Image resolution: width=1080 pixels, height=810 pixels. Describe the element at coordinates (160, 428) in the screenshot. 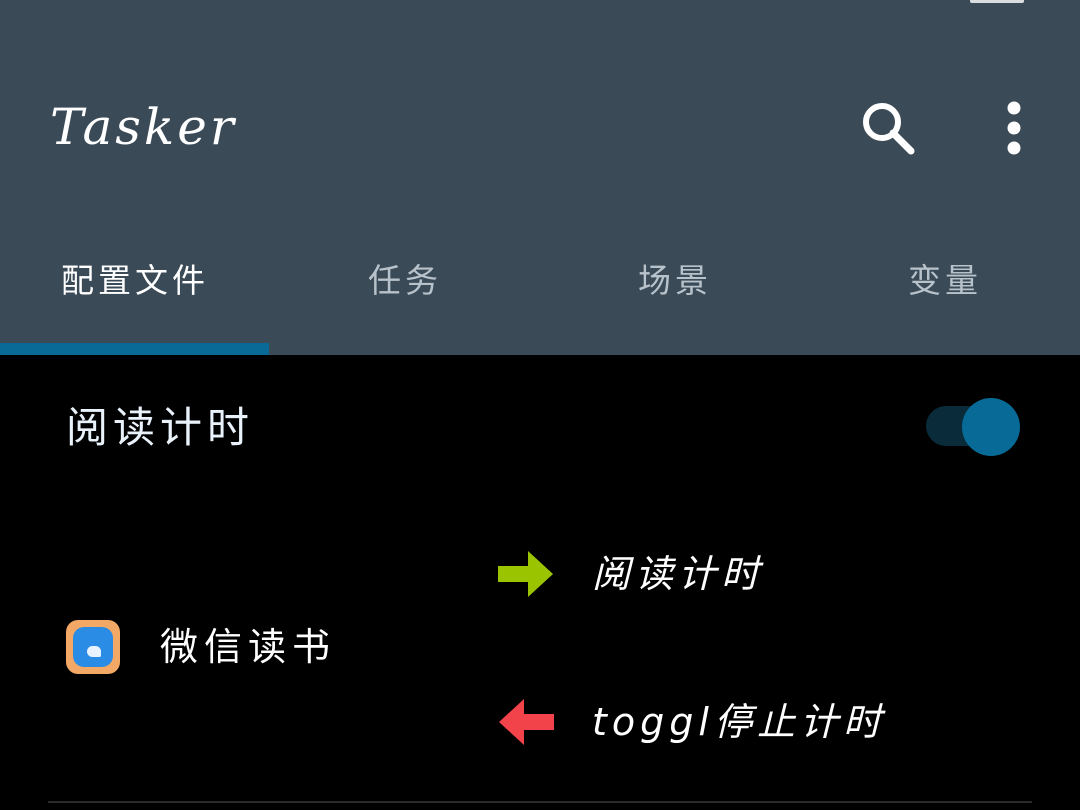

I see `profile-name: 阅读计时` at that location.